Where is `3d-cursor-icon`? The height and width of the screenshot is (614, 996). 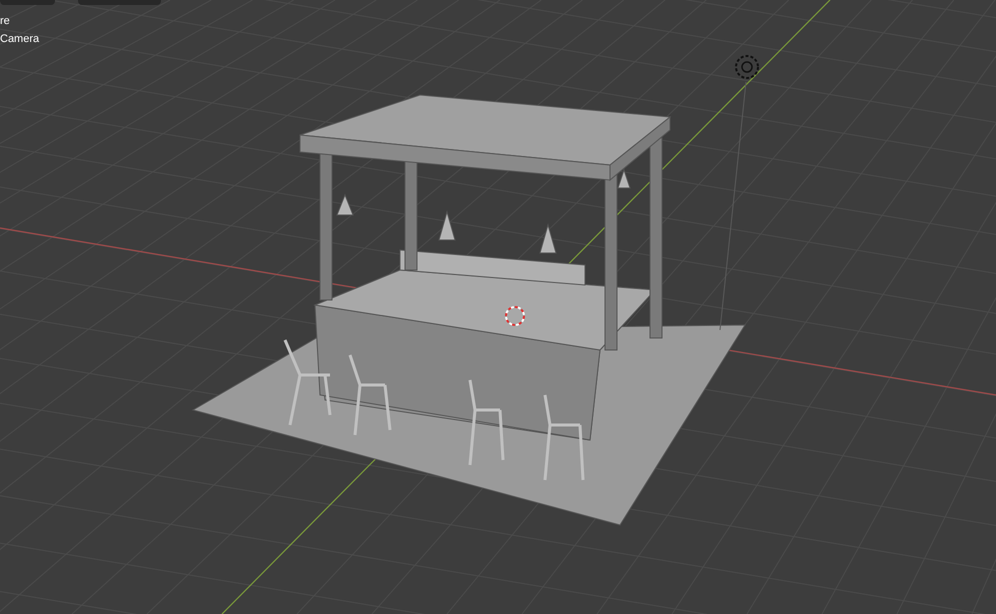 3d-cursor-icon is located at coordinates (515, 316).